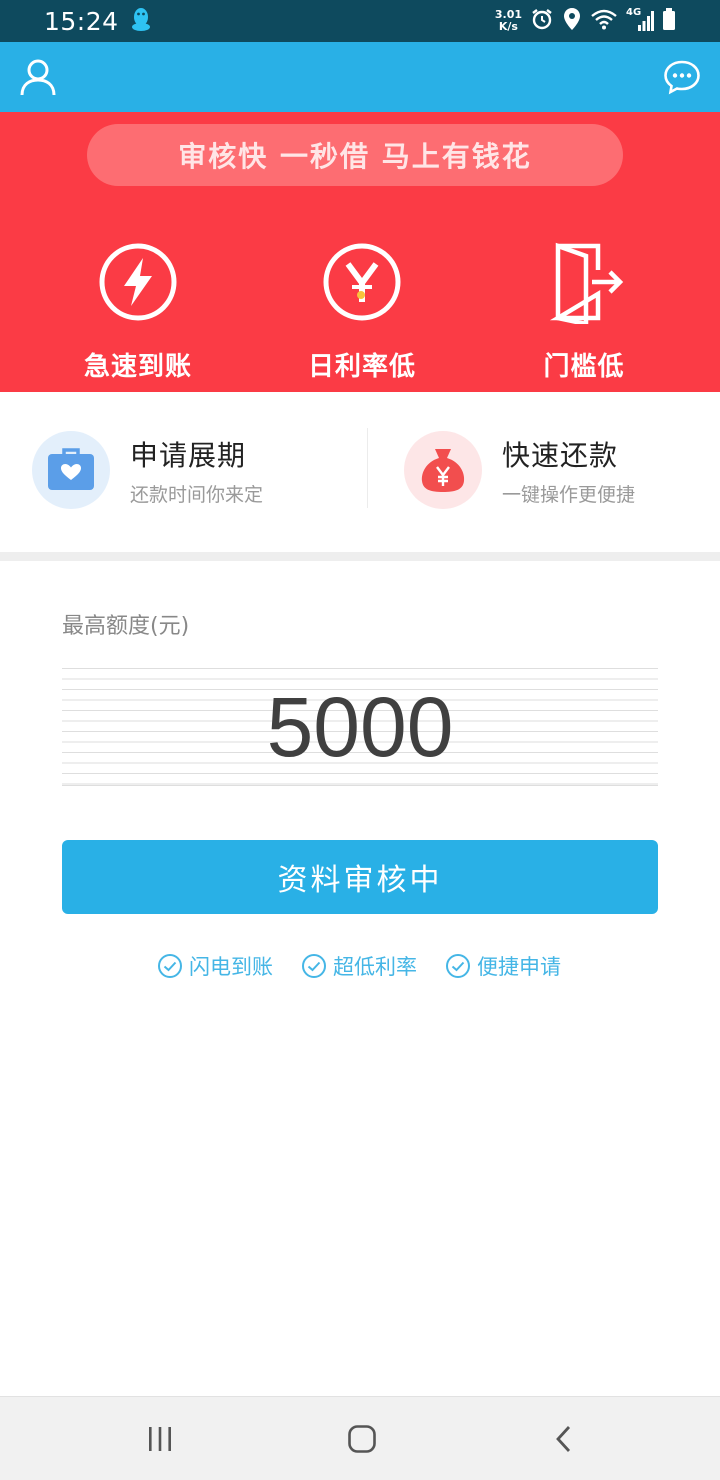 The image size is (720, 1480). I want to click on feature-low-rate: 日利率低, so click(362, 315).